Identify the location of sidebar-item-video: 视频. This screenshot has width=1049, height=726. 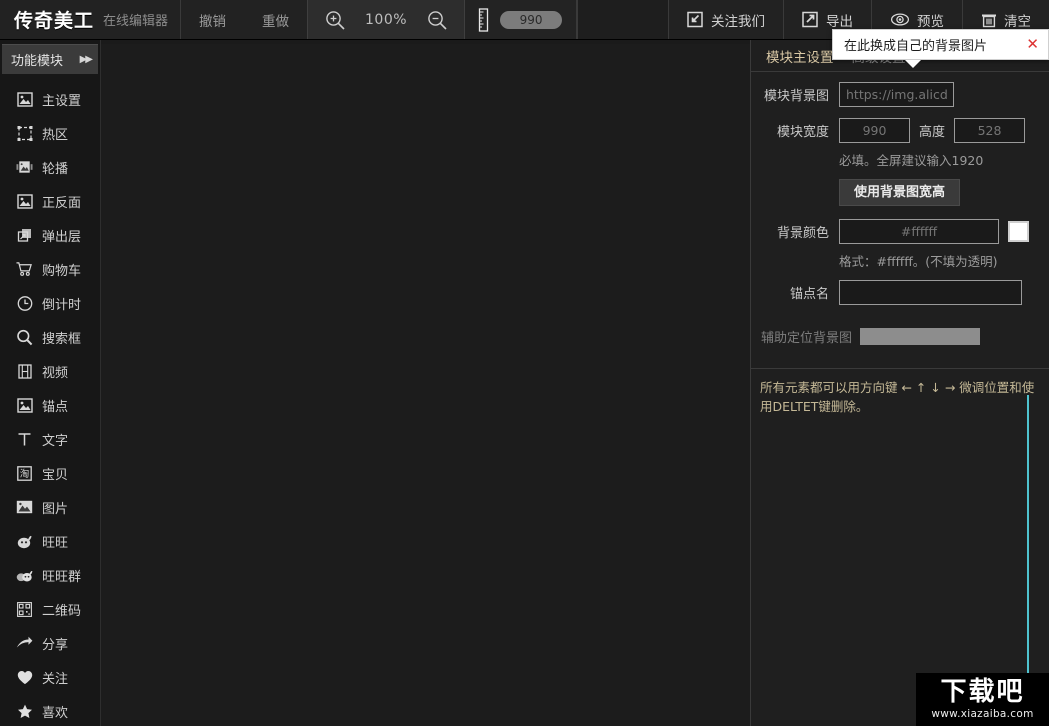
(50, 371).